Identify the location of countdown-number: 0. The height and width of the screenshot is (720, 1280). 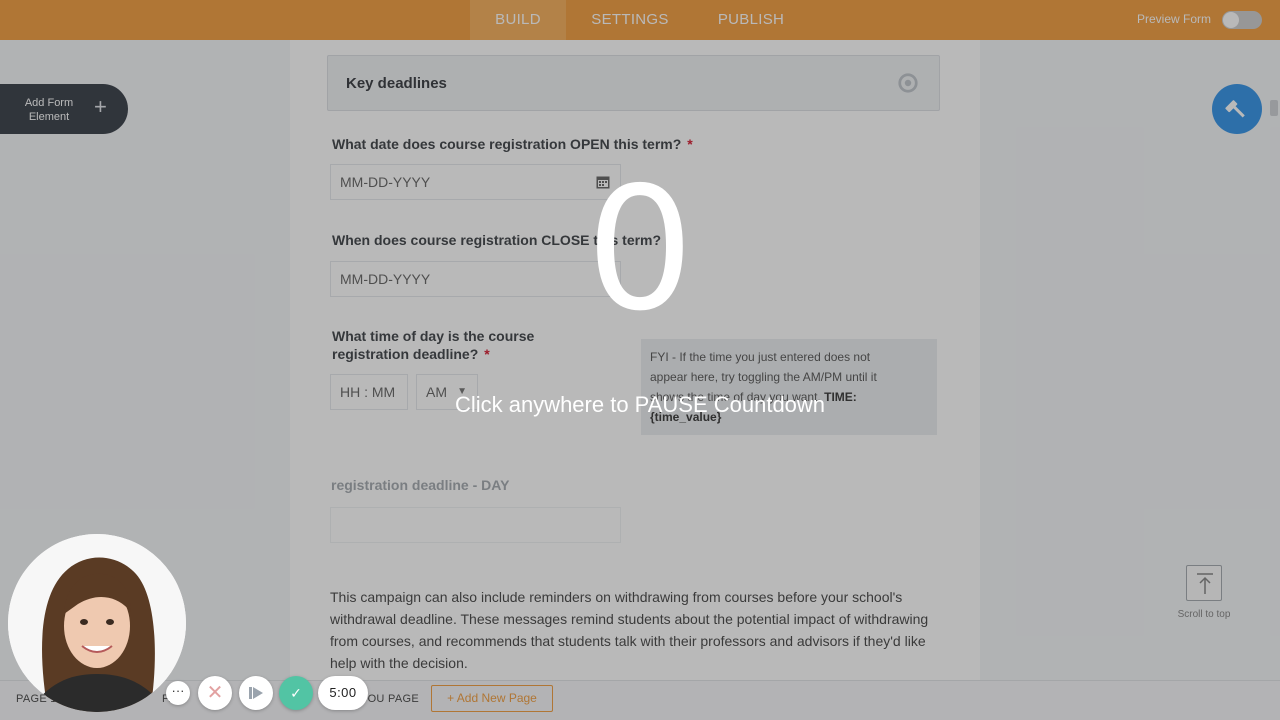
(640, 250).